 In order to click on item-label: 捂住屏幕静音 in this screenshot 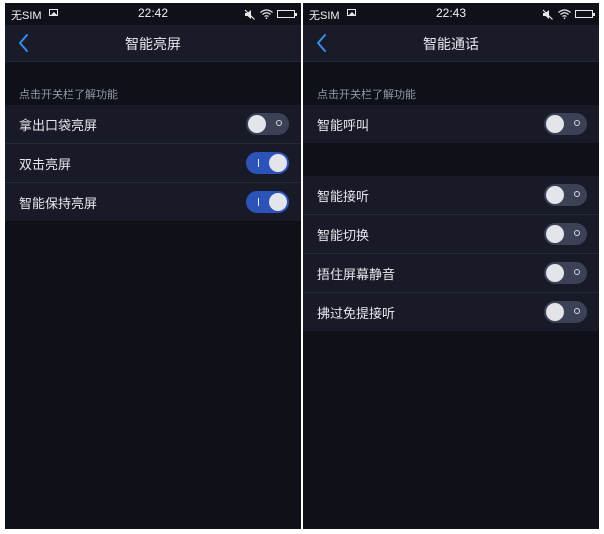, I will do `click(356, 275)`.